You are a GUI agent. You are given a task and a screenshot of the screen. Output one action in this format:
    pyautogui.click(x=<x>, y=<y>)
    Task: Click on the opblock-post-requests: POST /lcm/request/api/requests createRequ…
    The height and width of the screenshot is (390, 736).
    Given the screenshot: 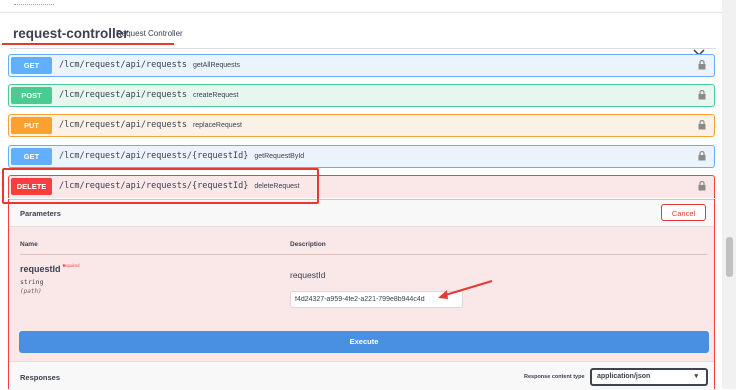 What is the action you would take?
    pyautogui.click(x=361, y=95)
    